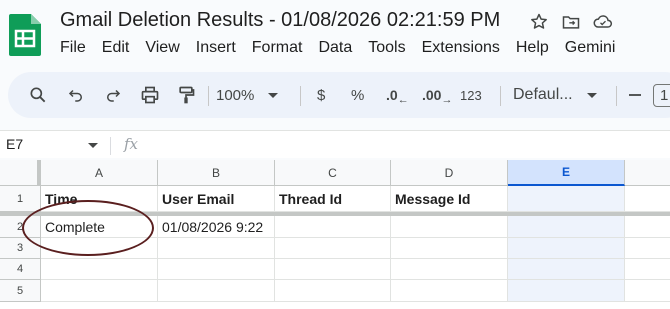 The height and width of the screenshot is (309, 670). What do you see at coordinates (14, 144) in the screenshot?
I see `name-box: E7` at bounding box center [14, 144].